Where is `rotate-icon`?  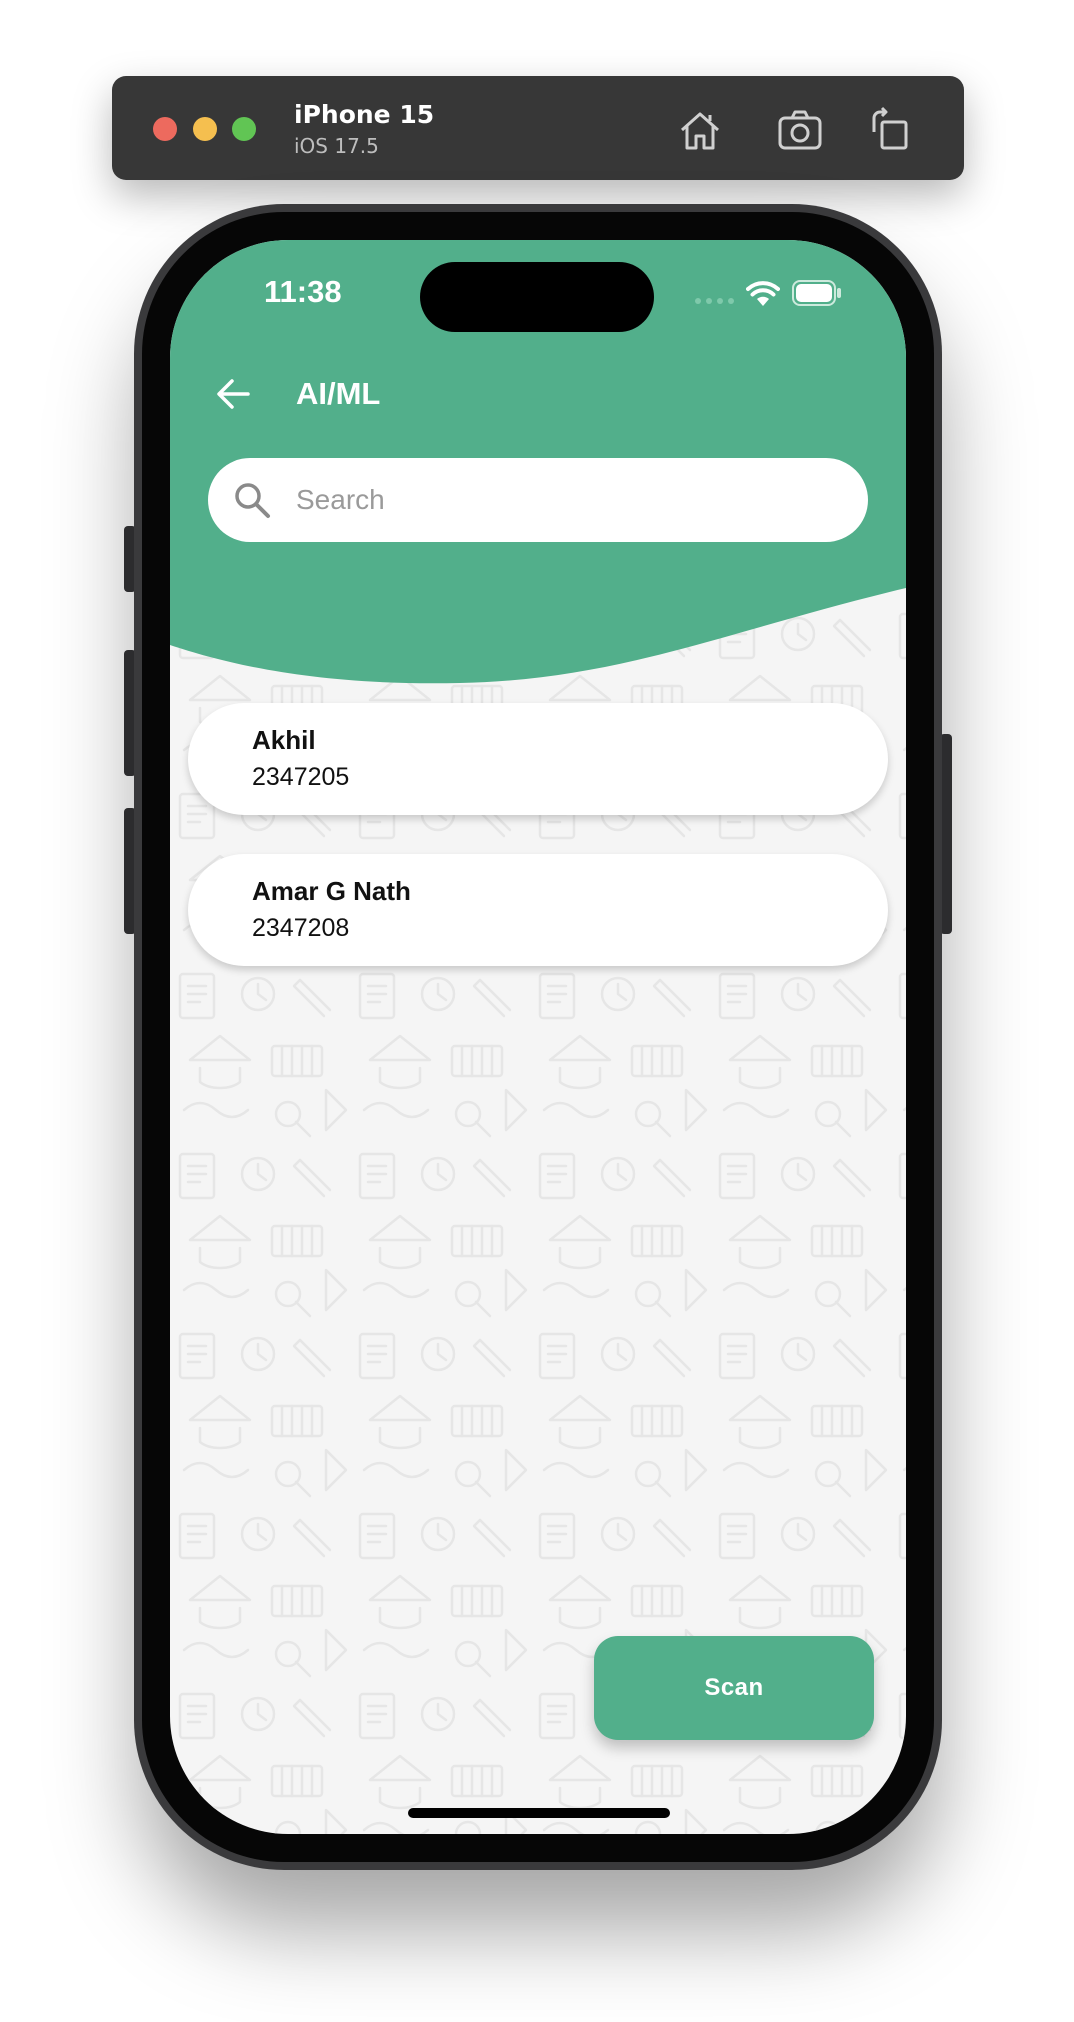
rotate-icon is located at coordinates (890, 130).